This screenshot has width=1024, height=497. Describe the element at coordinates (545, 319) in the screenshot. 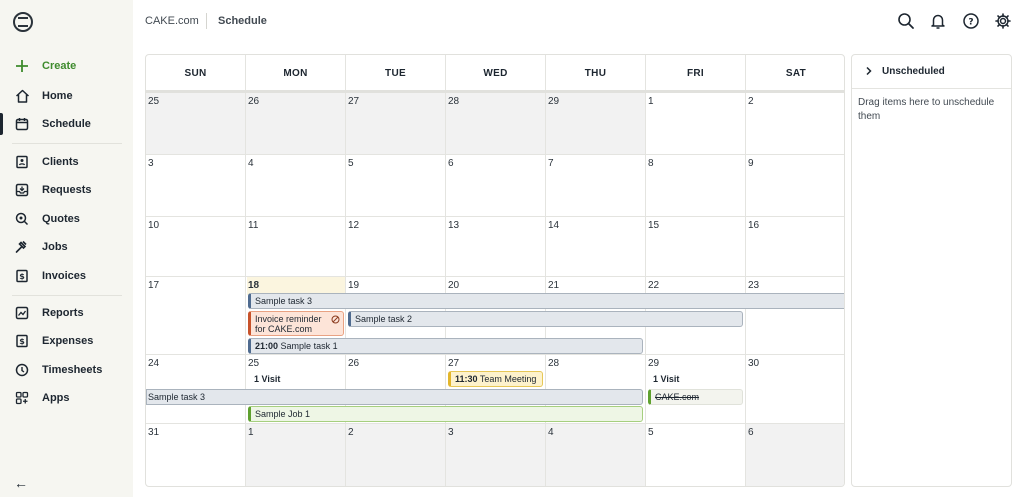

I see `event-sample-task-2: Sample task 2` at that location.